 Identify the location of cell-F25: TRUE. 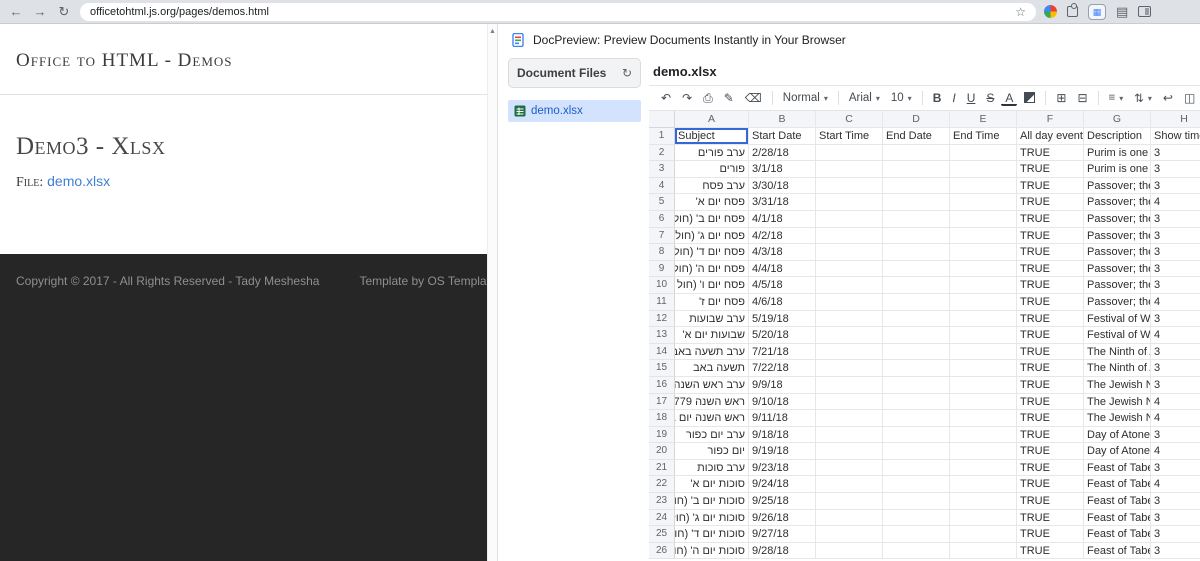
(1050, 534).